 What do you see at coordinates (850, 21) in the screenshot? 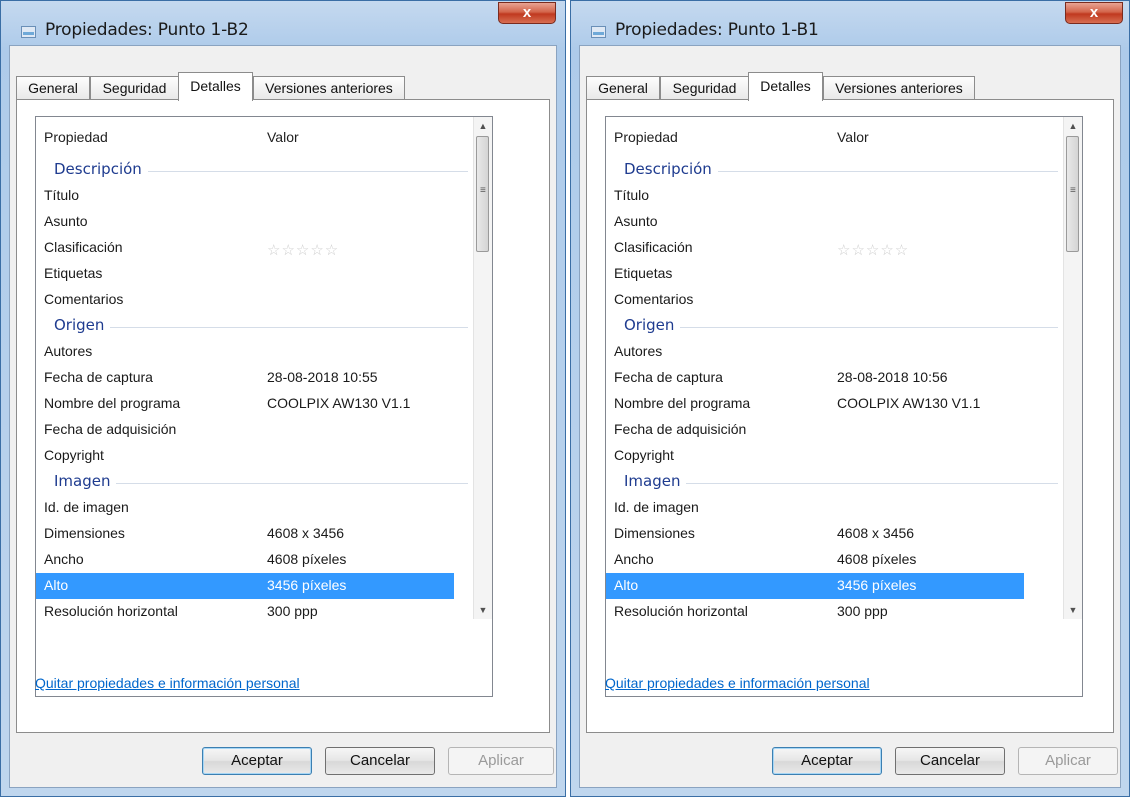
I see `title-bar: Propiedades: Punto 1-B1 x` at bounding box center [850, 21].